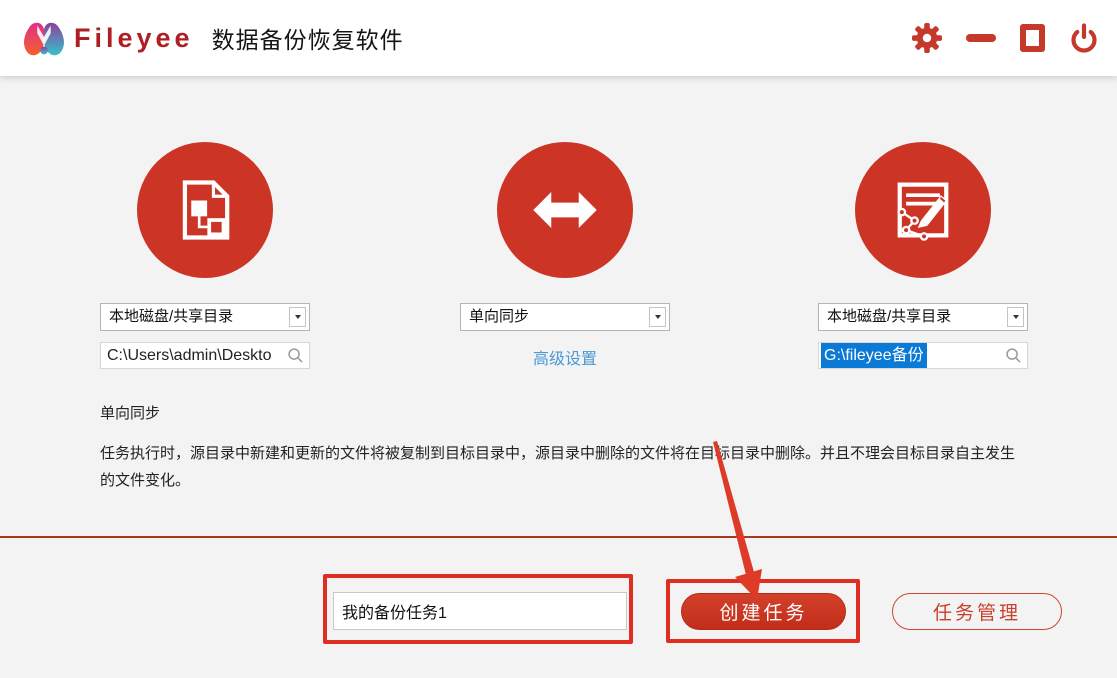  What do you see at coordinates (171, 316) in the screenshot?
I see `source-type-value: 本地磁盘/共享目录` at bounding box center [171, 316].